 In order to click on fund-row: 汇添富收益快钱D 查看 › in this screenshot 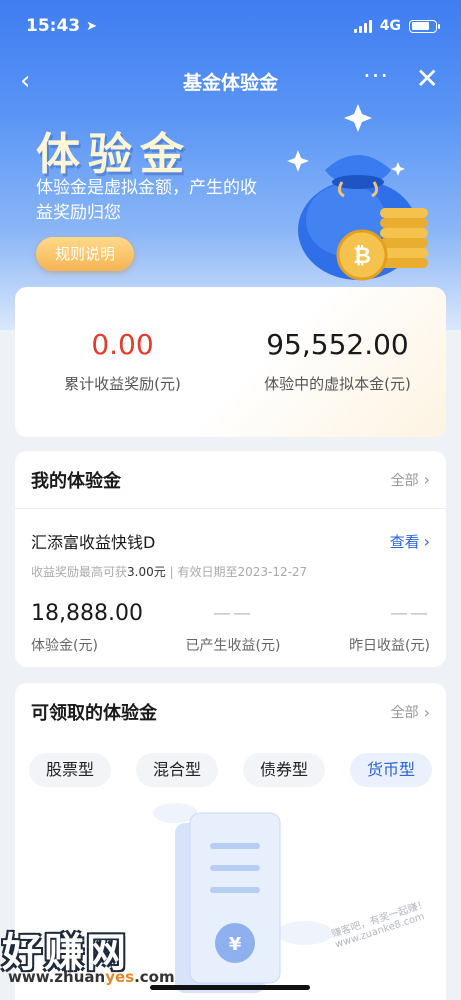, I will do `click(230, 541)`.